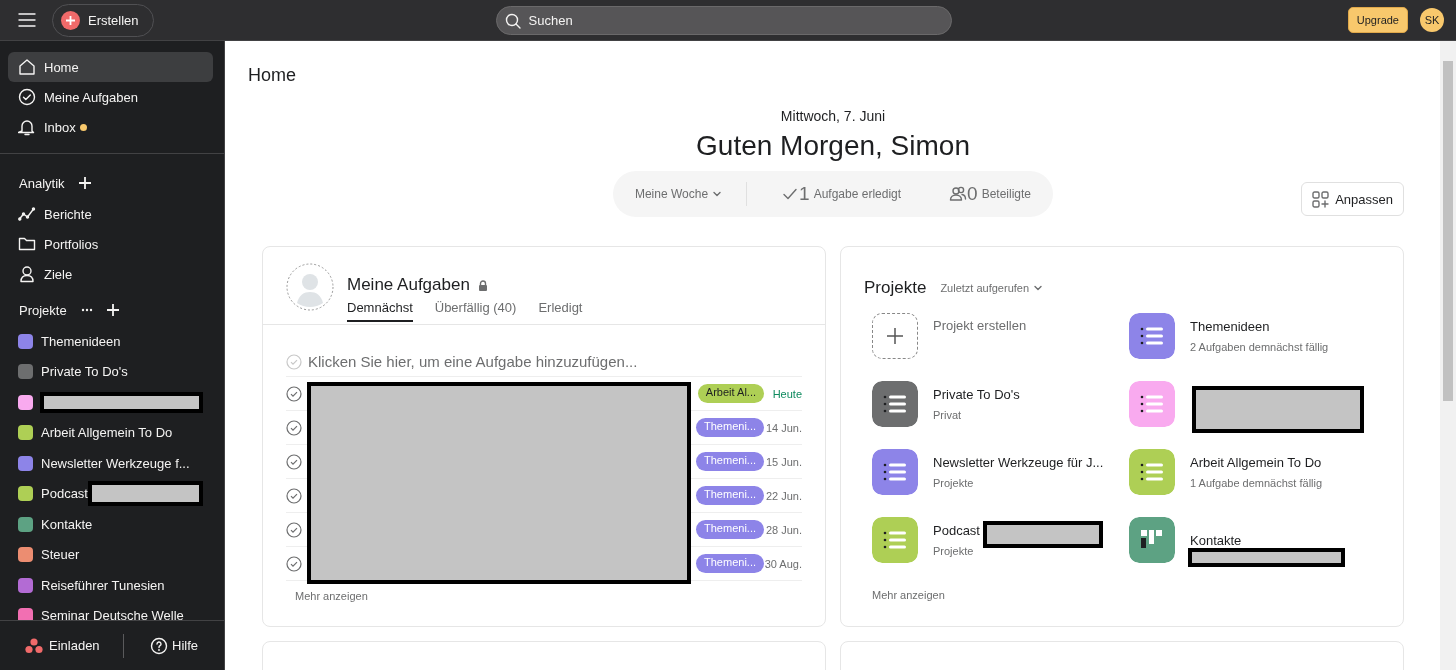  I want to click on card-title: Projekte, so click(895, 288).